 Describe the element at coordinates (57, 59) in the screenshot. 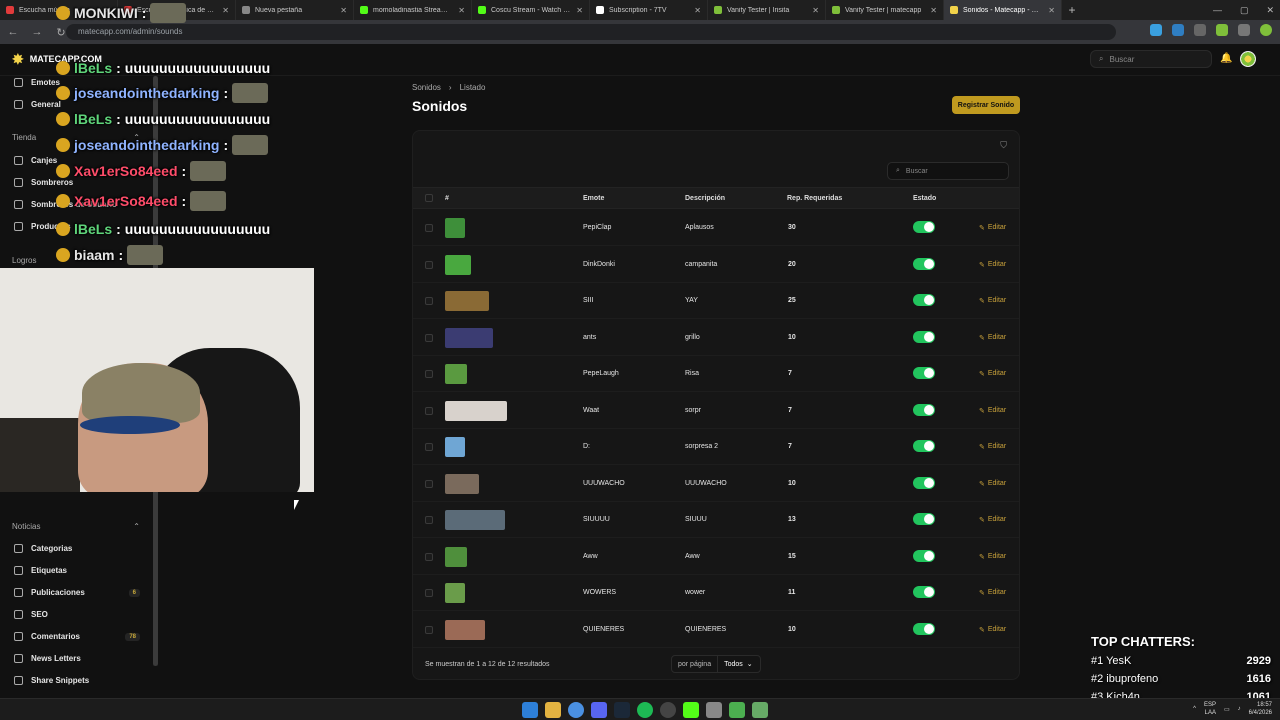

I see `logo: ✸ MATECAPP.COM` at that location.